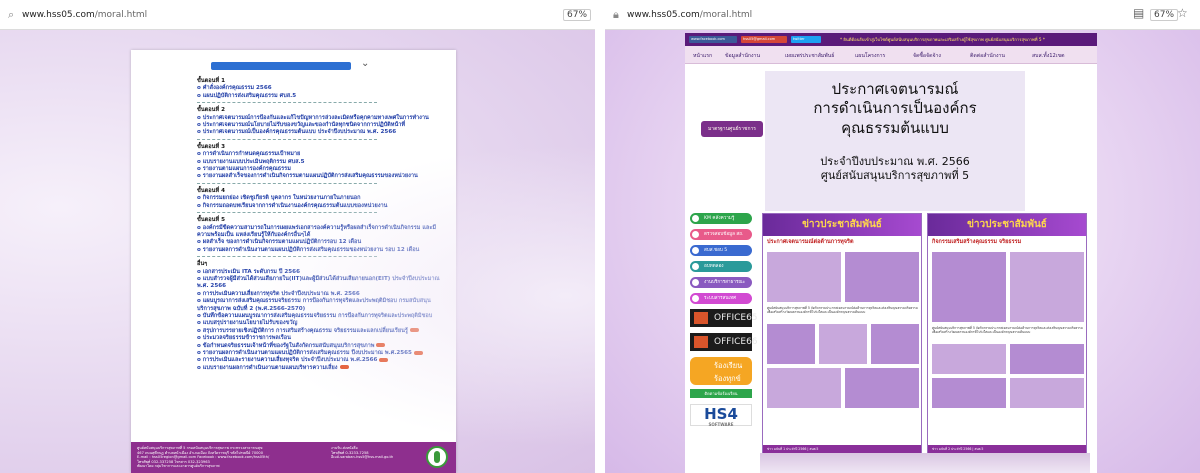 The width and height of the screenshot is (1200, 473). I want to click on site-info-icon: 🔒︎, so click(616, 15).